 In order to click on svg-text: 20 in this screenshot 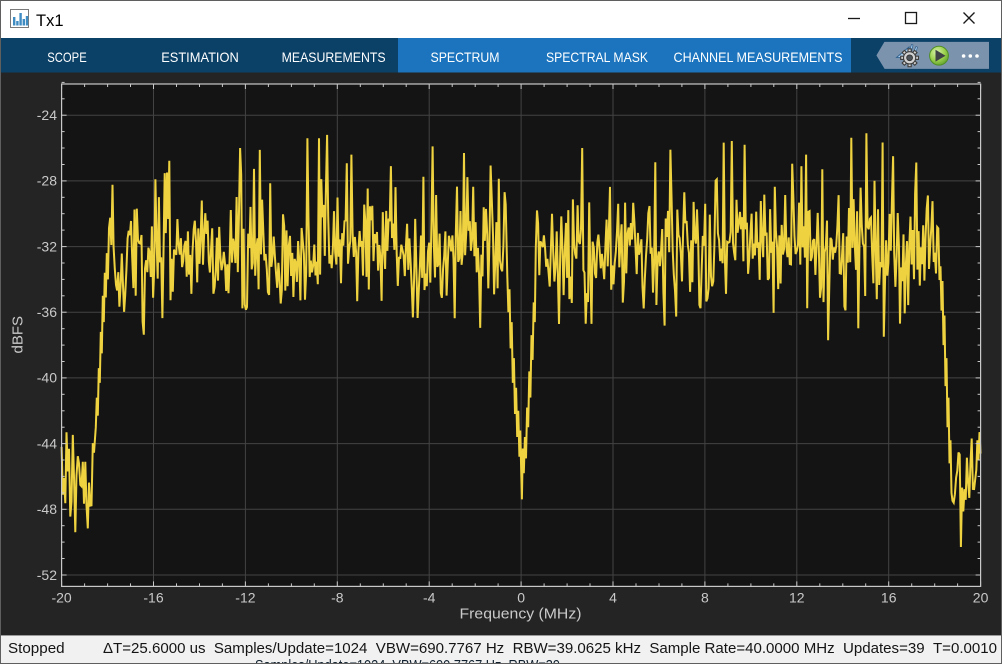, I will do `click(981, 598)`.